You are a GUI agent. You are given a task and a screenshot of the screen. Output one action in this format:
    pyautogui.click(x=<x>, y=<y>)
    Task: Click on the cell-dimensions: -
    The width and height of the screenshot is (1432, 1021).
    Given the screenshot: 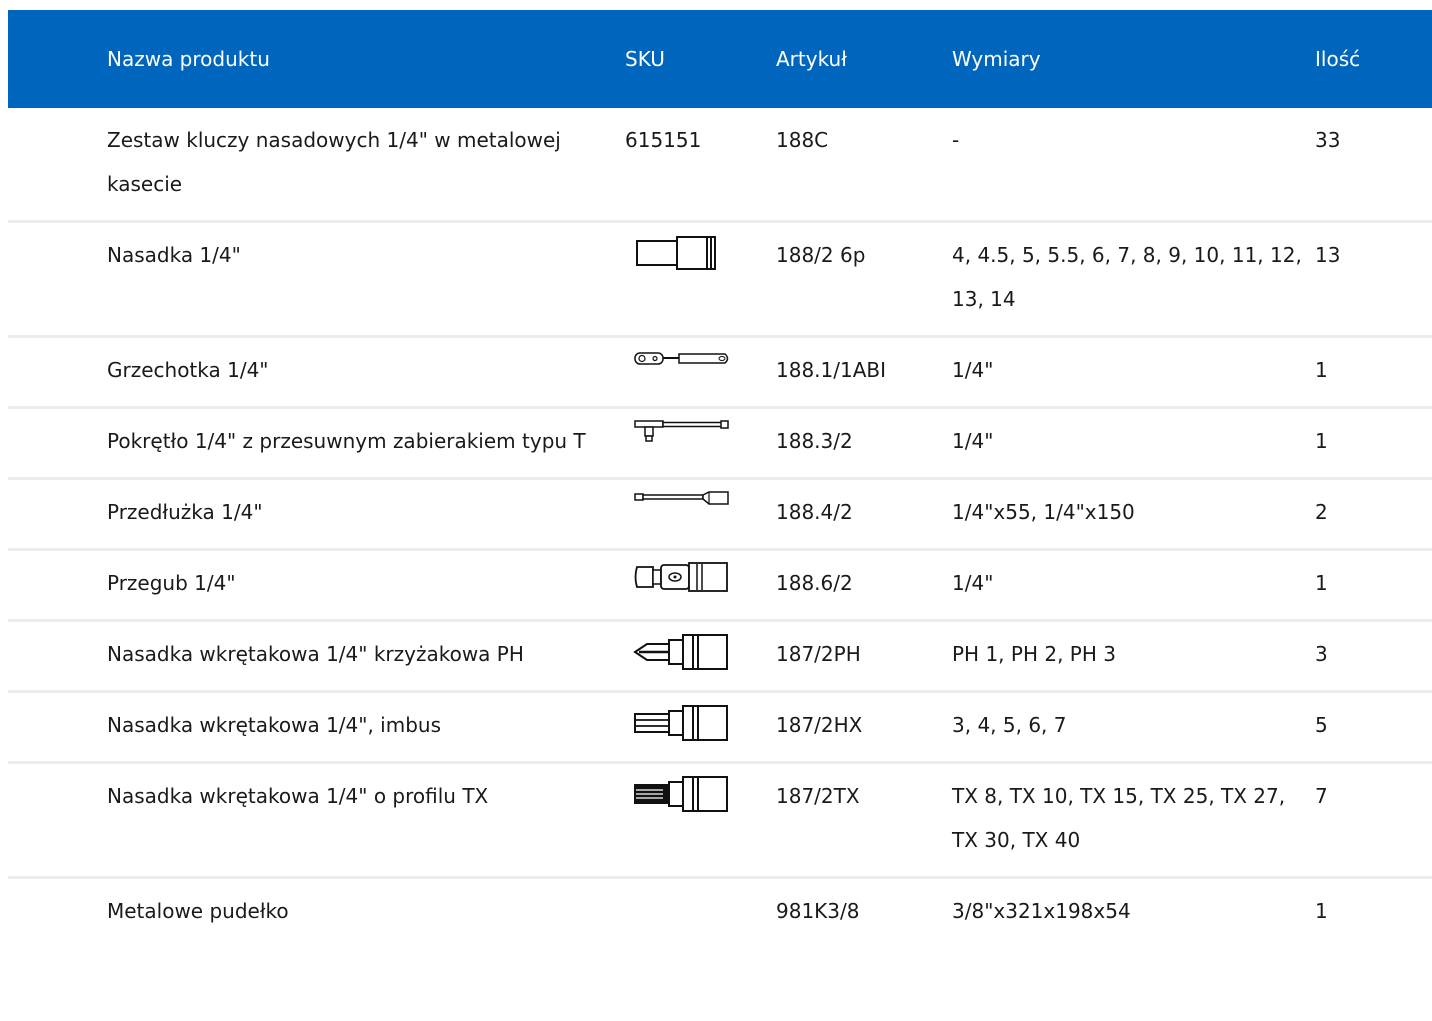 What is the action you would take?
    pyautogui.click(x=956, y=140)
    